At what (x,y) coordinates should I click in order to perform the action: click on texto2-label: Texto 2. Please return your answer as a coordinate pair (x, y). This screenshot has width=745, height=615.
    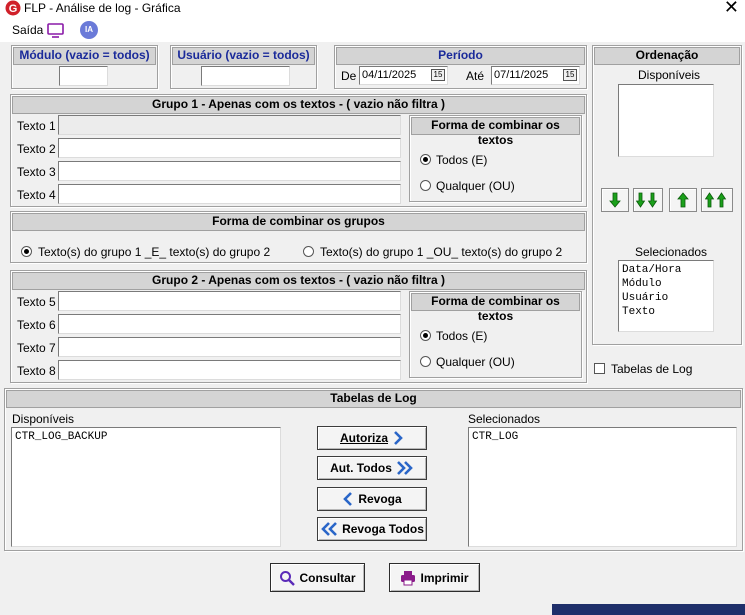
    Looking at the image, I should click on (36, 149).